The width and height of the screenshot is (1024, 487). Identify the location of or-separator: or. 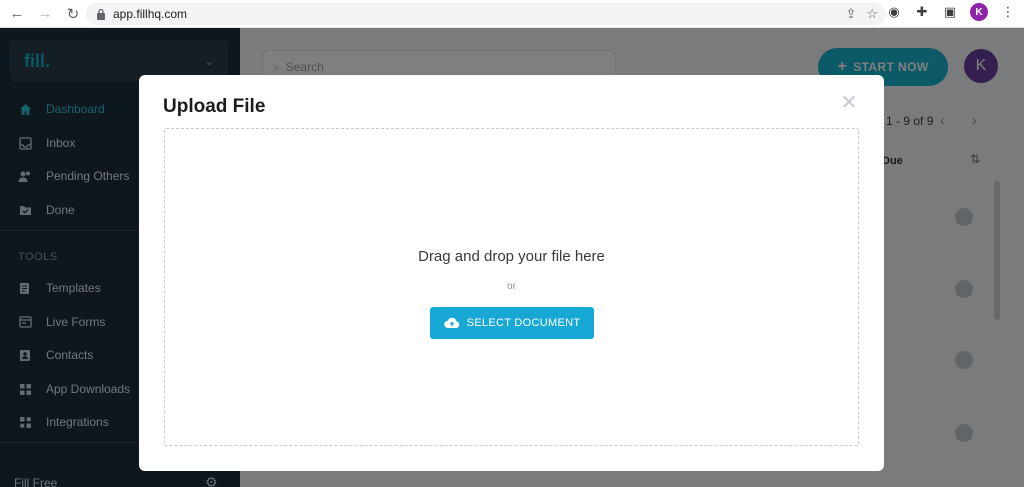
(511, 286).